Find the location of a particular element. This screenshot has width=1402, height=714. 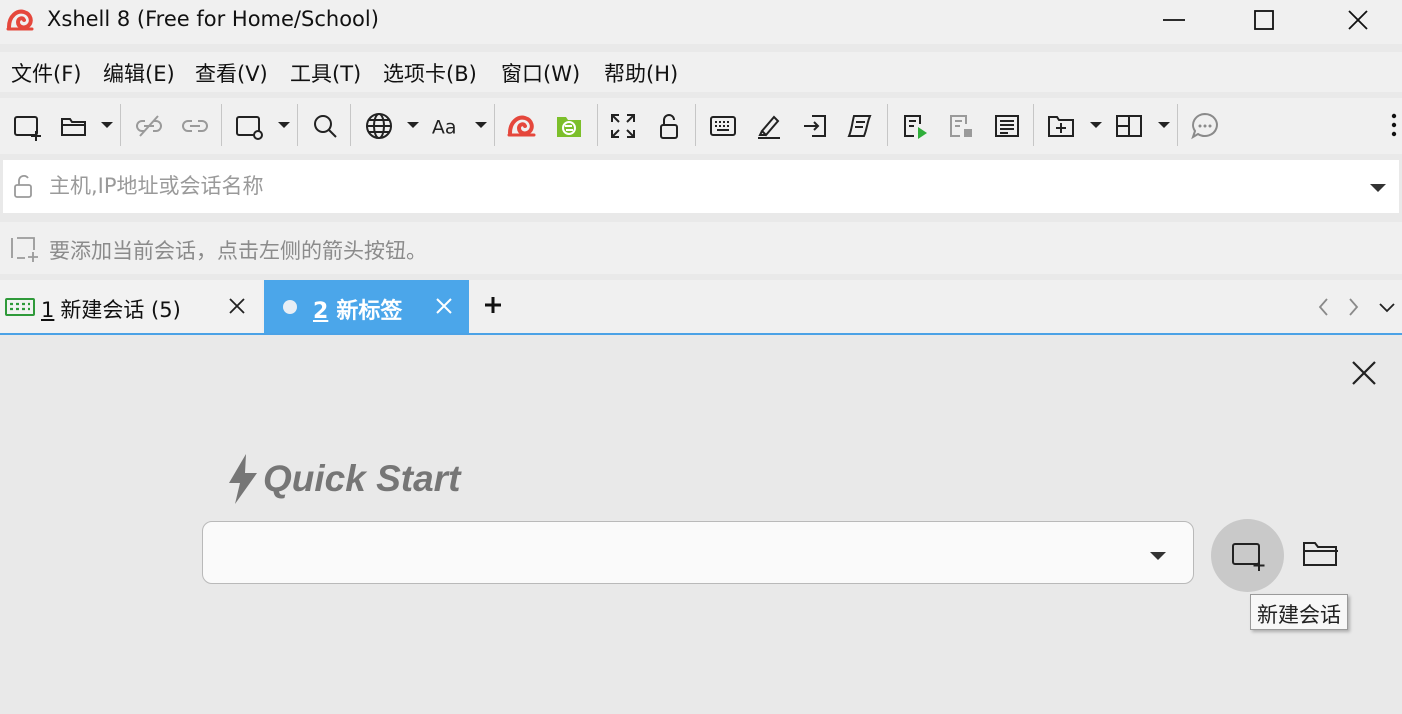

minimize-button is located at coordinates (1174, 20).